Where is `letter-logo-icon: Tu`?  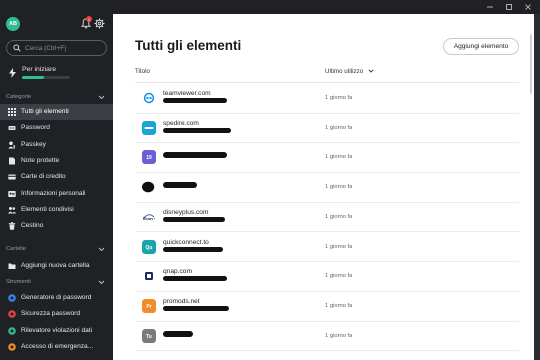
letter-logo-icon: Tu is located at coordinates (149, 335).